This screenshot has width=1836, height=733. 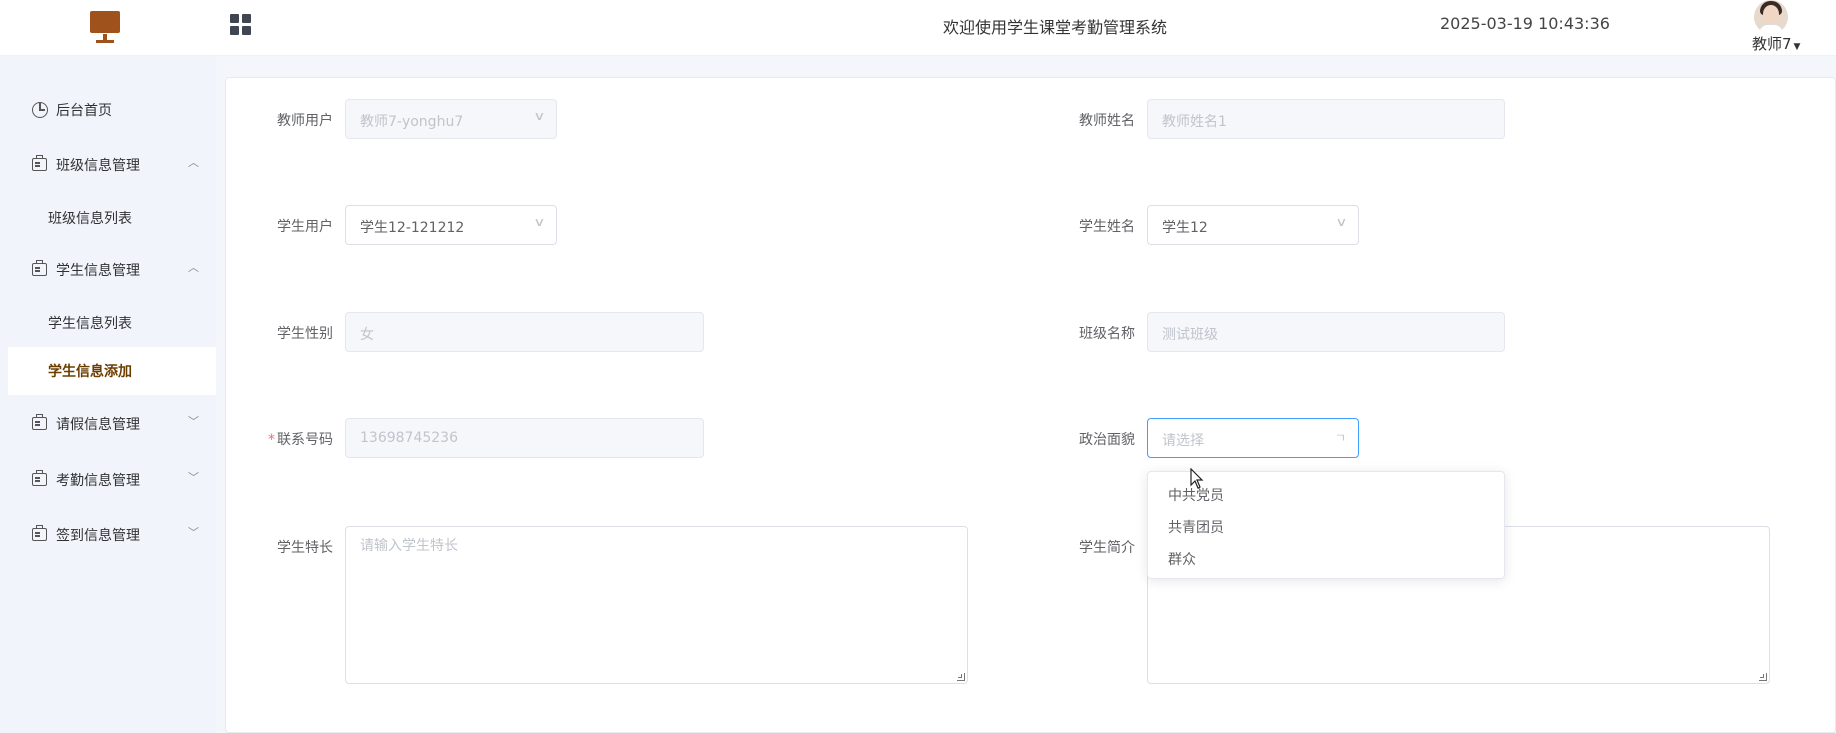 I want to click on chevron-up-icon: ㄱ, so click(x=1340, y=438).